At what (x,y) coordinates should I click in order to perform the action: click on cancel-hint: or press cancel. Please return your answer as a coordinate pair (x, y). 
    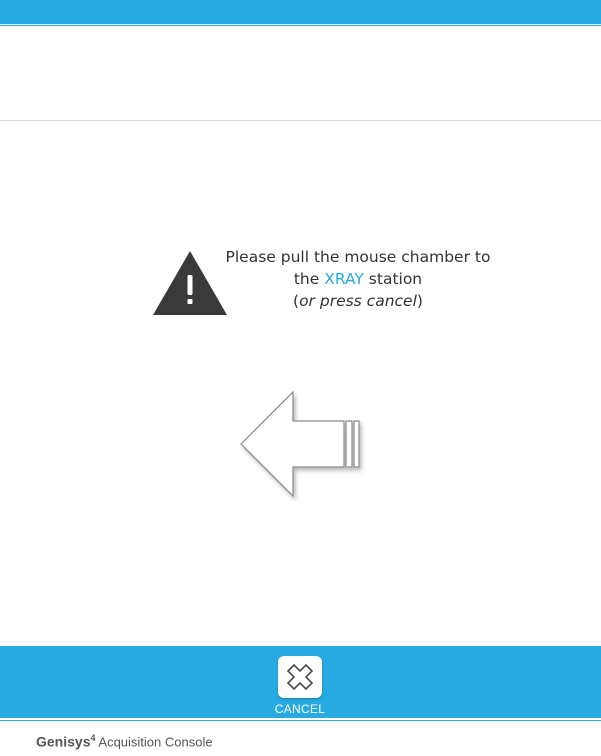
    Looking at the image, I should click on (358, 301).